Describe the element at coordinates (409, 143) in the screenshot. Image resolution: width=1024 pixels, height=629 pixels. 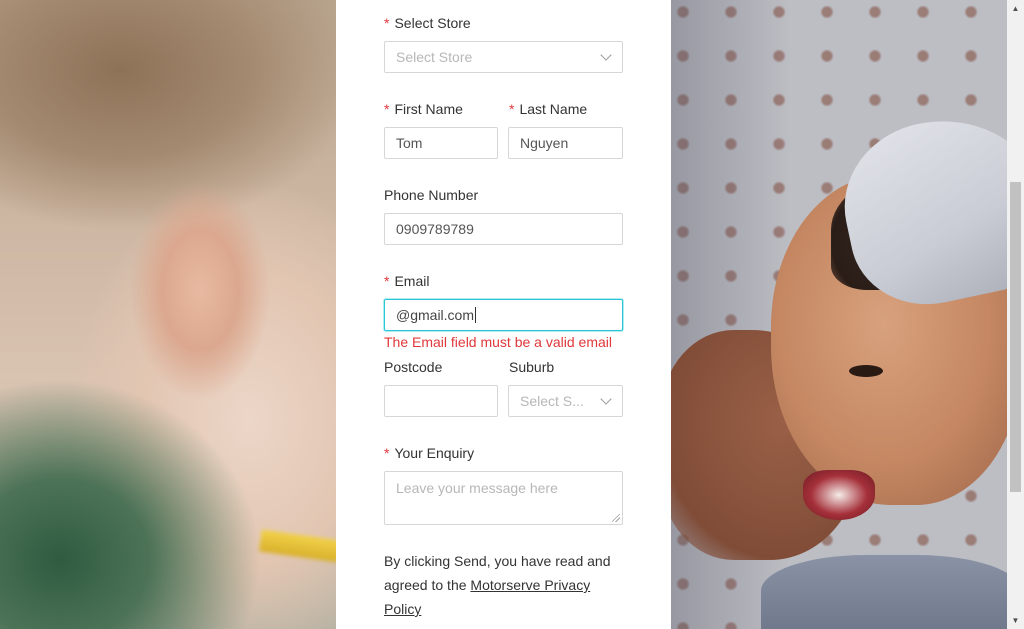
I see `first-name-value: Tom` at that location.